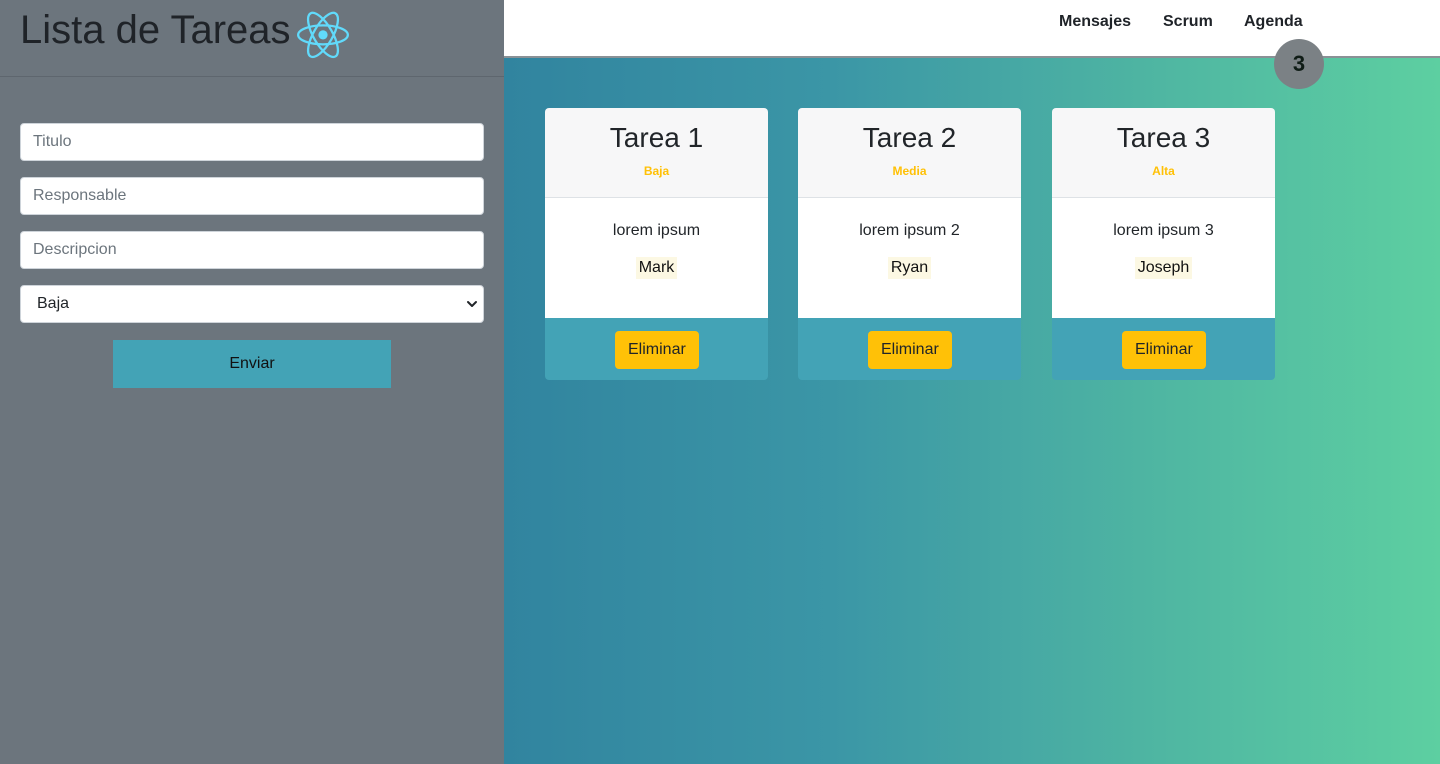 The width and height of the screenshot is (1440, 764). I want to click on task-card-header: Tarea 1 Baja, so click(656, 153).